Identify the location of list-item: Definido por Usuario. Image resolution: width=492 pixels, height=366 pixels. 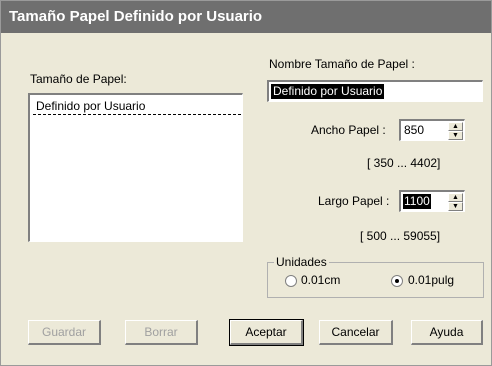
(137, 106).